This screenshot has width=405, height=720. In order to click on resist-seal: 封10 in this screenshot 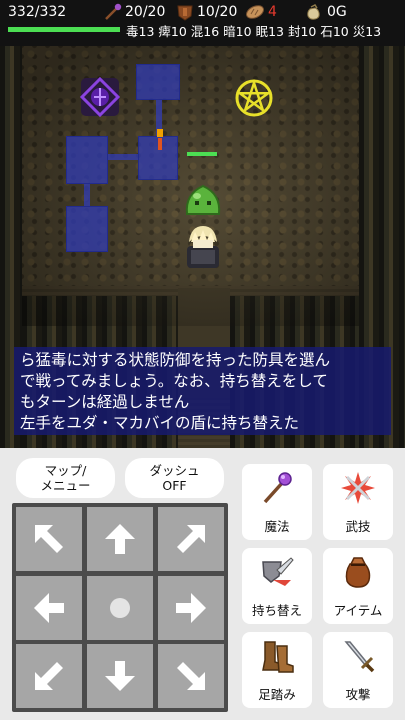, I will do `click(302, 31)`.